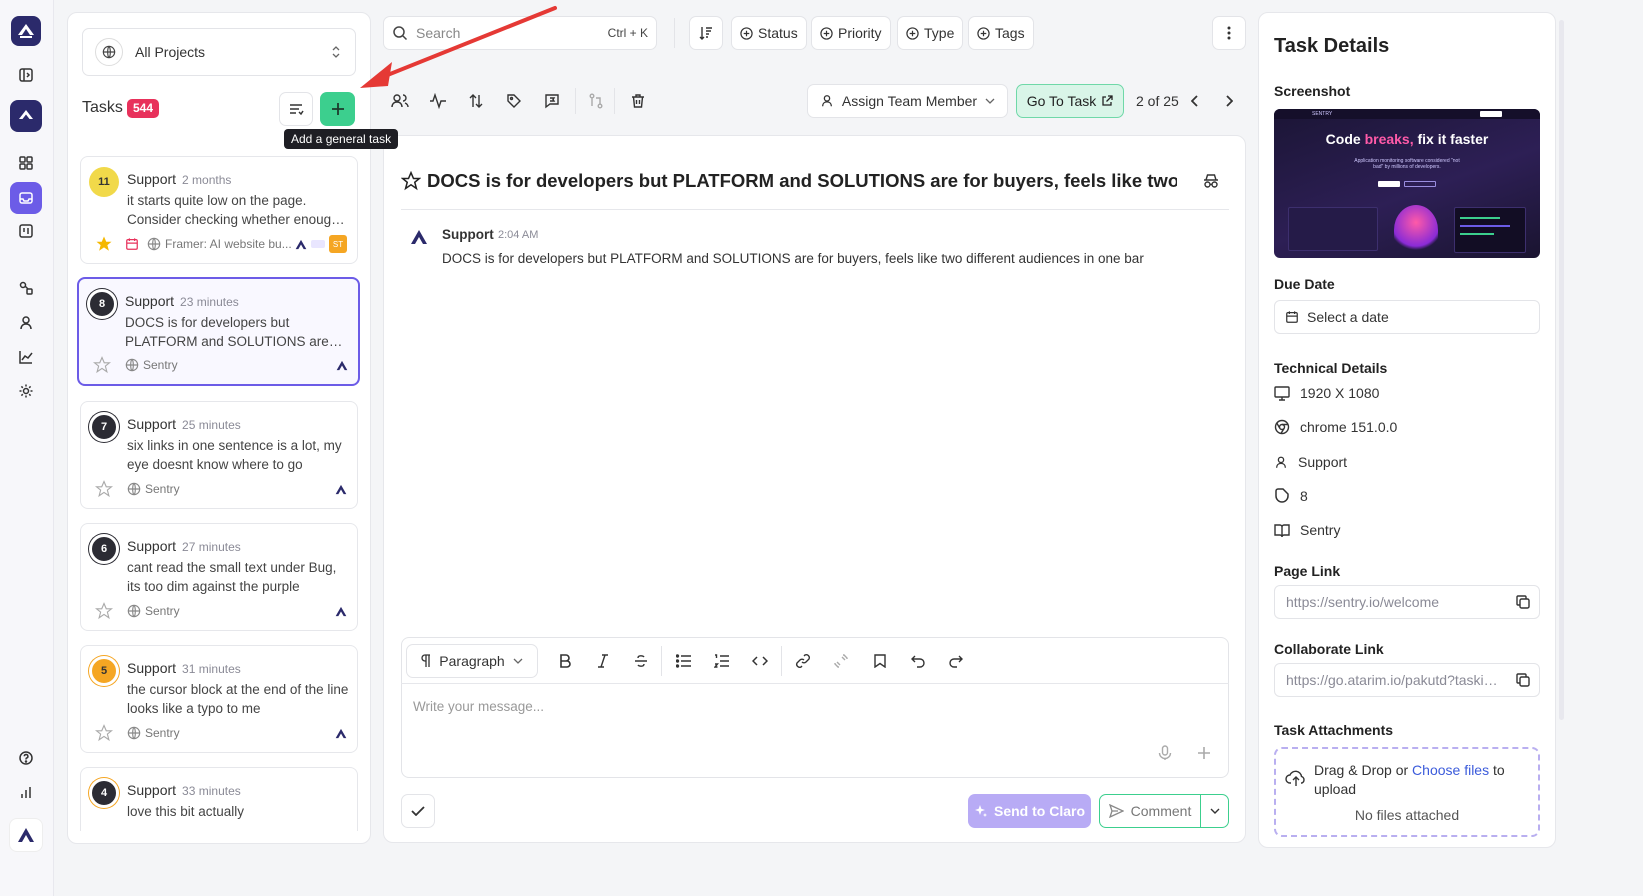 This screenshot has height=896, width=1643. I want to click on comment-time: 2:04 AM, so click(518, 235).